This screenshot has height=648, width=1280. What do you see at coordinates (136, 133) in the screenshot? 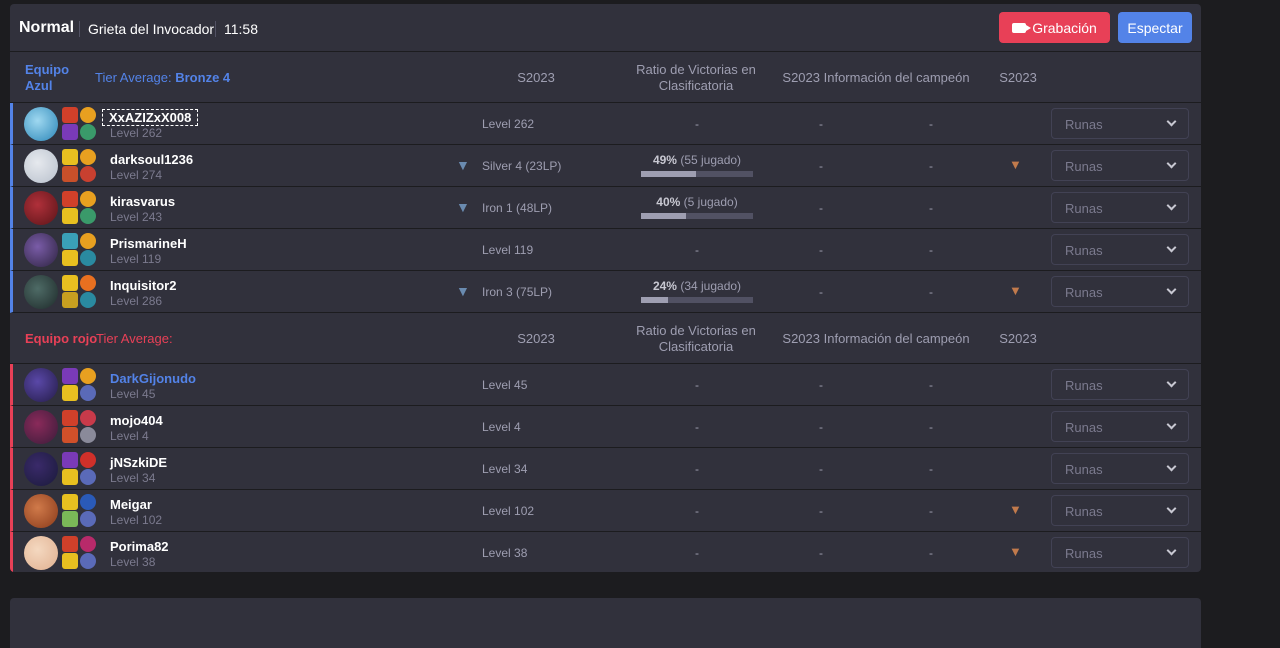
I see `summoner-level: Level 262` at bounding box center [136, 133].